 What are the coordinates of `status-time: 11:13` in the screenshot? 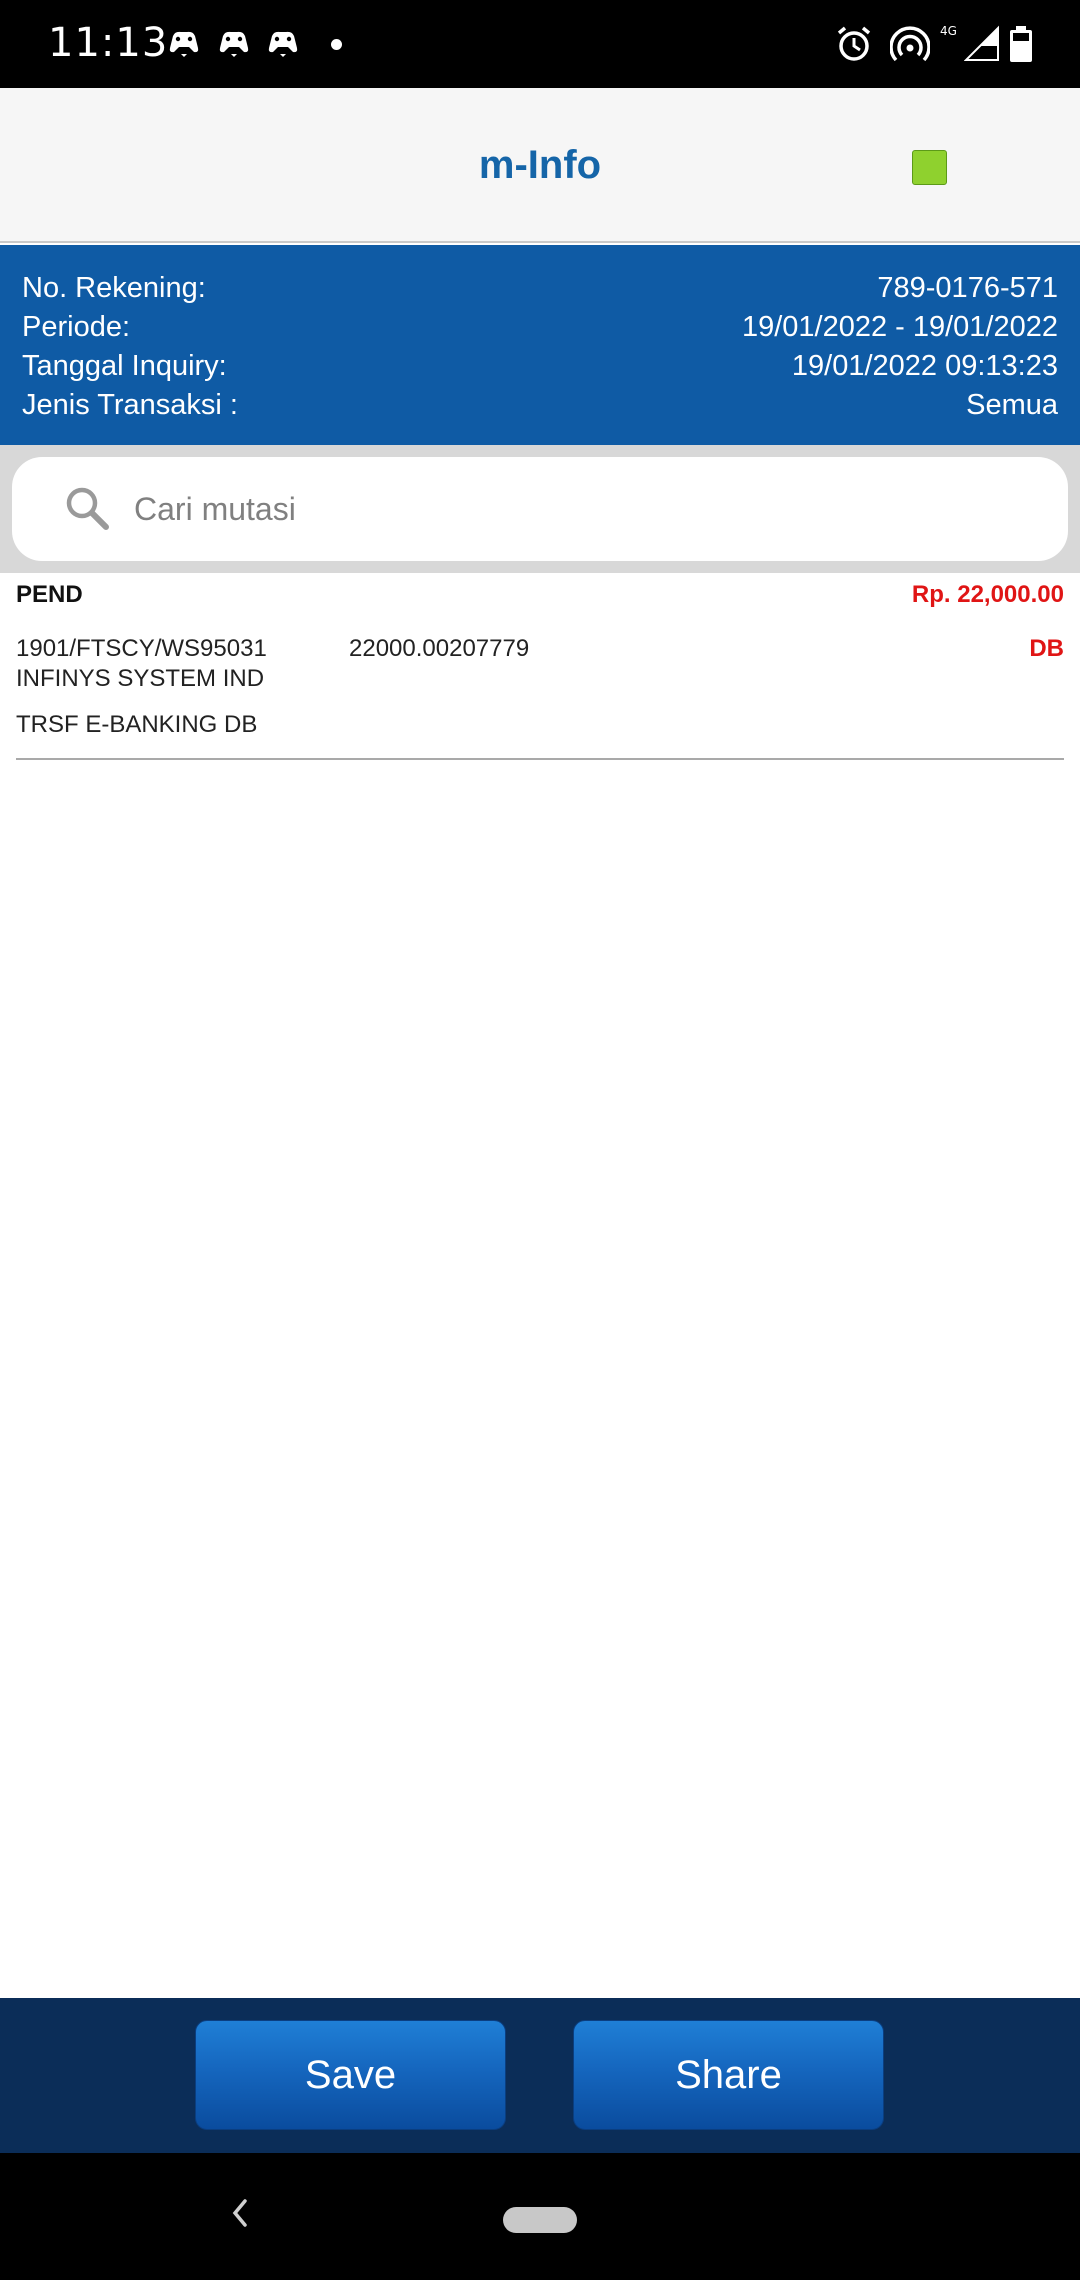 It's located at (108, 43).